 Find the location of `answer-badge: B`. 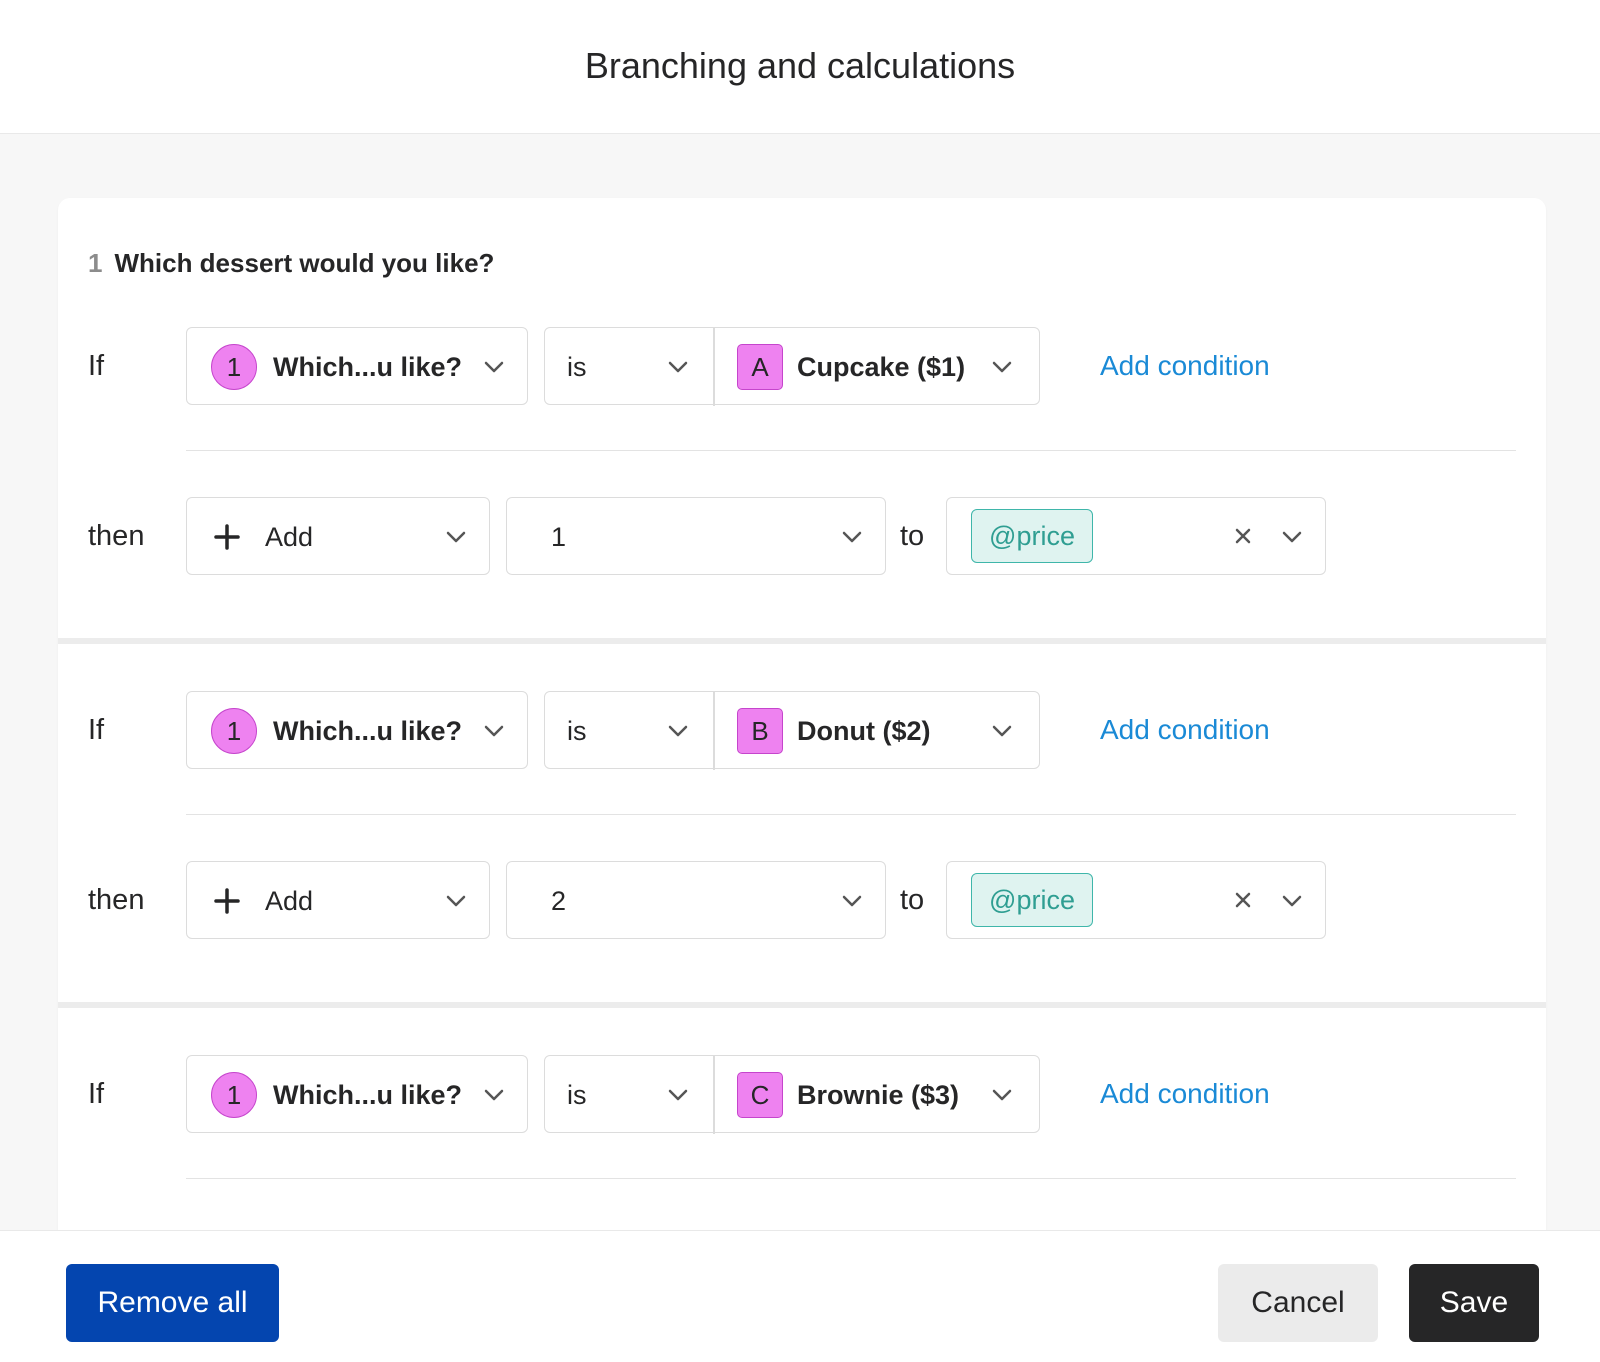

answer-badge: B is located at coordinates (760, 731).